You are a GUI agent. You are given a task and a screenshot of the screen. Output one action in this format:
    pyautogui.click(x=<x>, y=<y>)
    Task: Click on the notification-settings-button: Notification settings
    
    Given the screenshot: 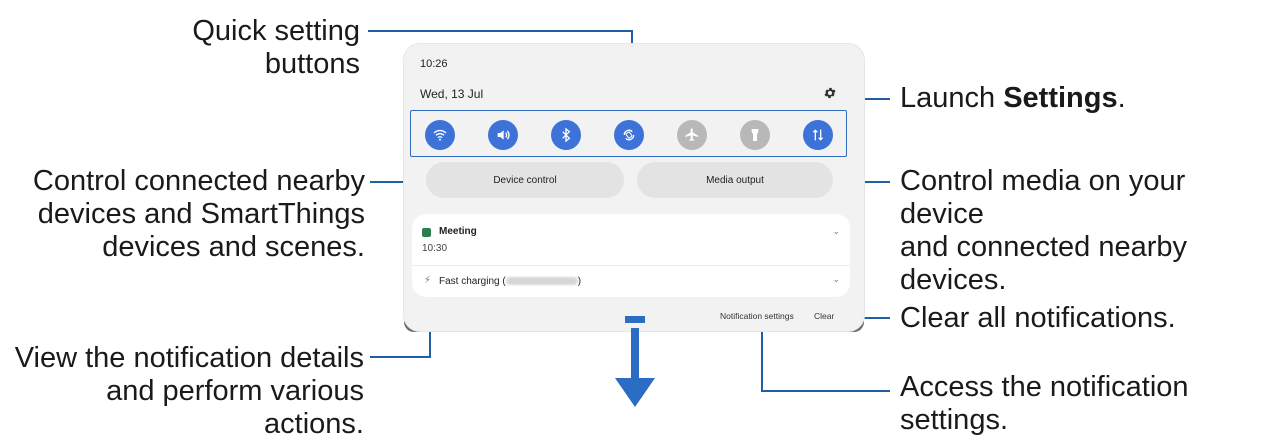 What is the action you would take?
    pyautogui.click(x=757, y=316)
    